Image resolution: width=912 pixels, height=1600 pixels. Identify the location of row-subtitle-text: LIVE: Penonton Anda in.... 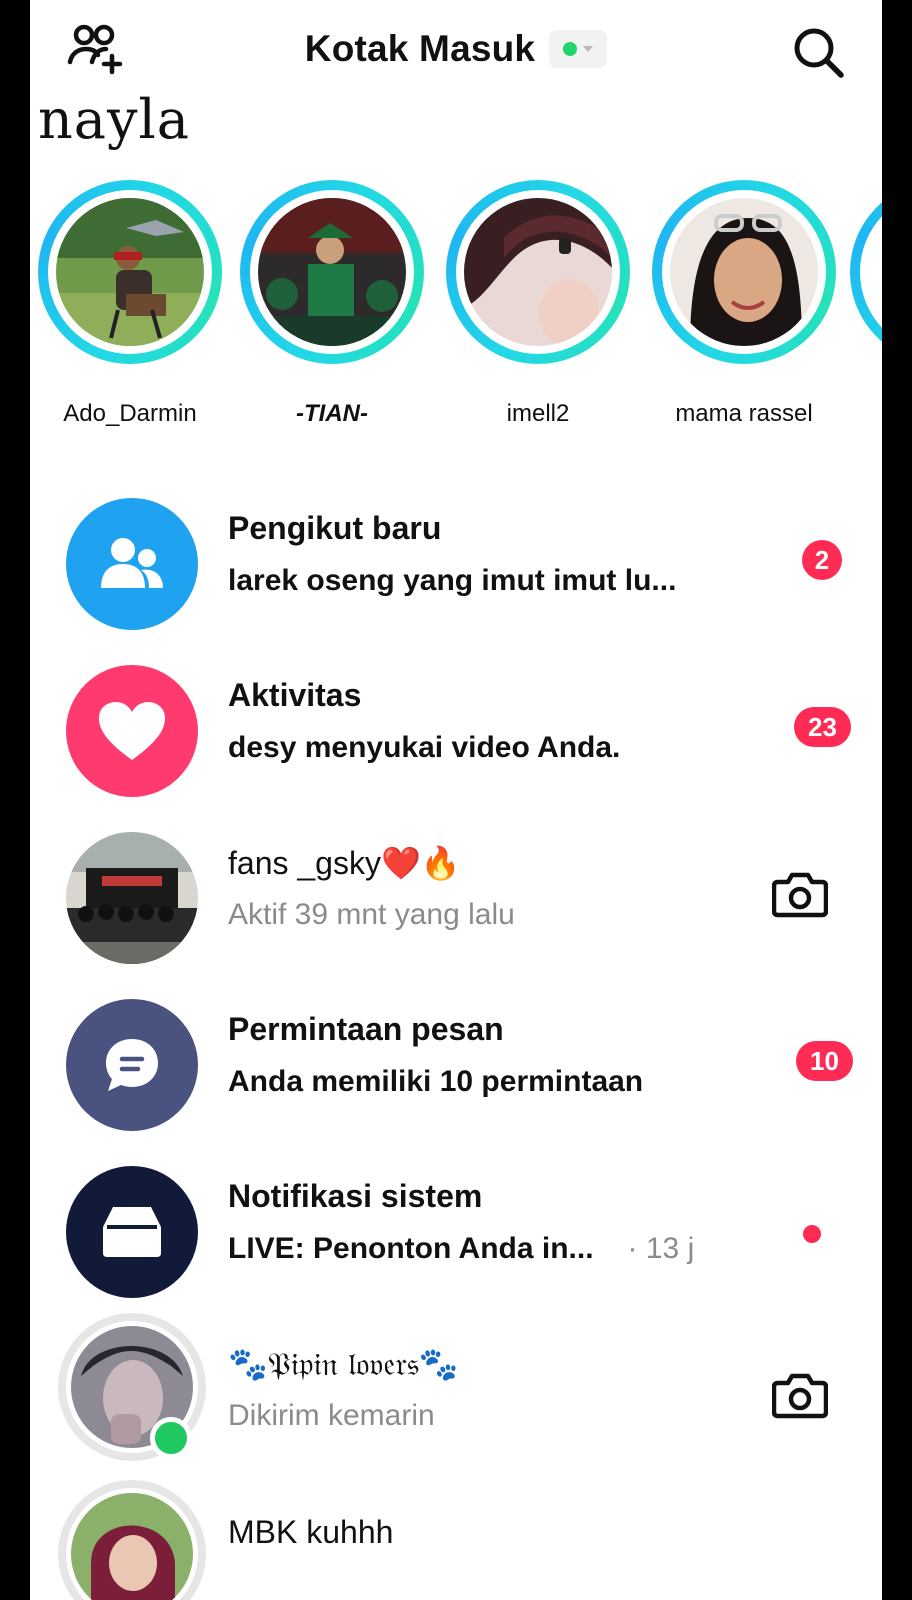
(411, 1248).